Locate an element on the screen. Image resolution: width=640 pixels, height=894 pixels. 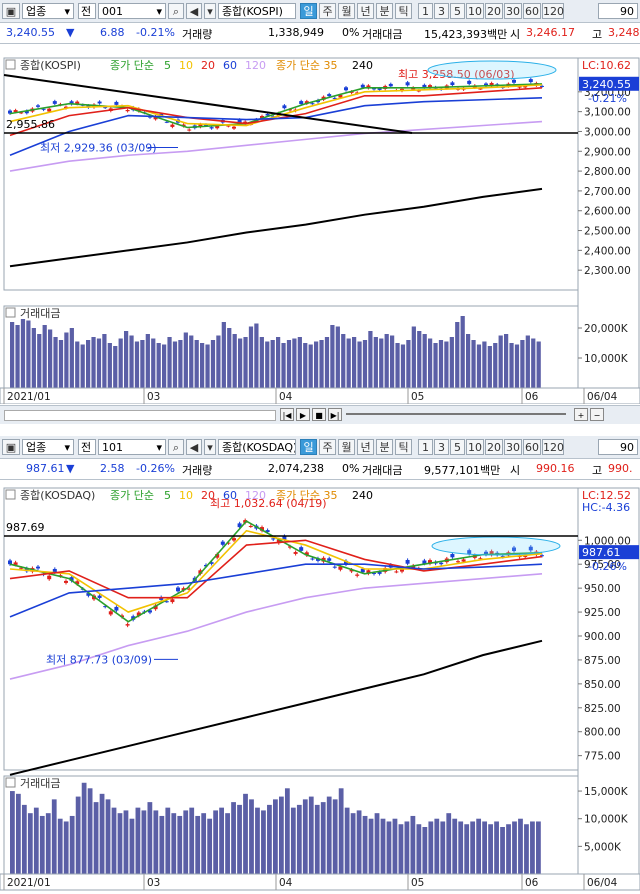
index-name: 종합(KOSDAQ) is located at coordinates (257, 447).